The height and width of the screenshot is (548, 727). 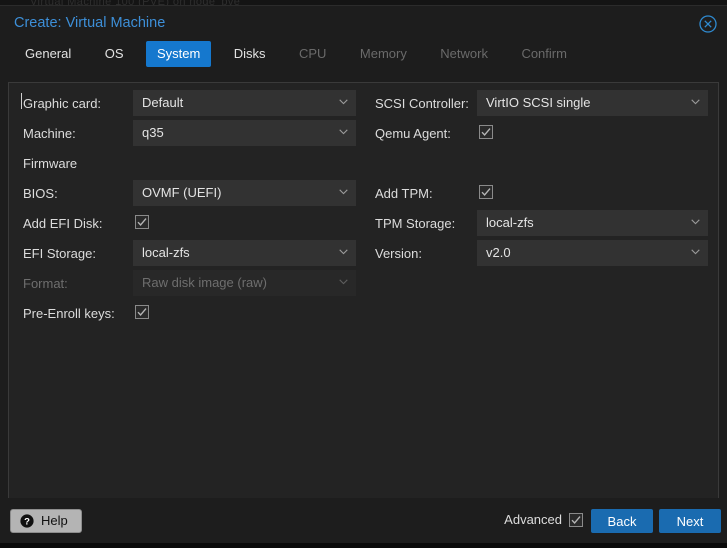 What do you see at coordinates (62, 103) in the screenshot?
I see `graphic-card-label: Graphic card:` at bounding box center [62, 103].